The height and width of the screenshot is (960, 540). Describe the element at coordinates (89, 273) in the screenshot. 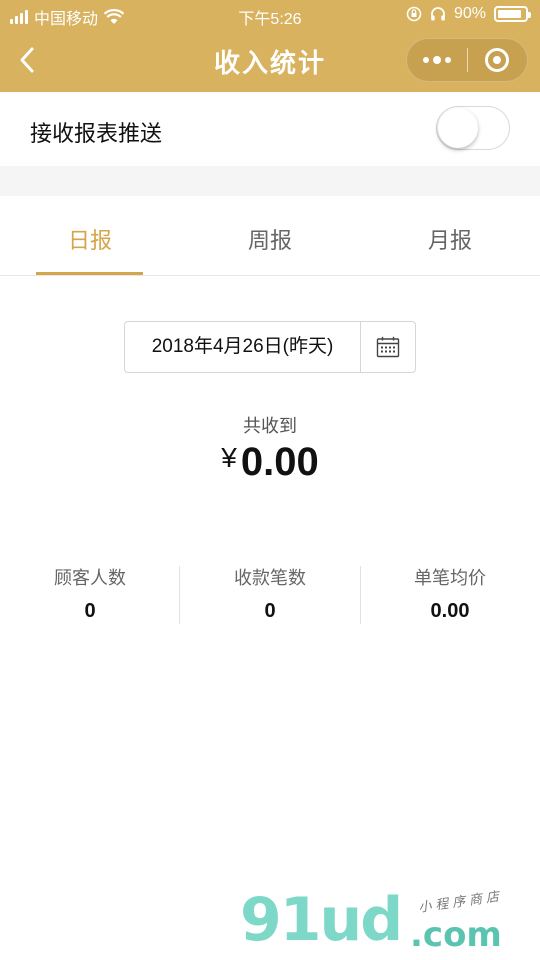

I see `tab-indicator` at that location.